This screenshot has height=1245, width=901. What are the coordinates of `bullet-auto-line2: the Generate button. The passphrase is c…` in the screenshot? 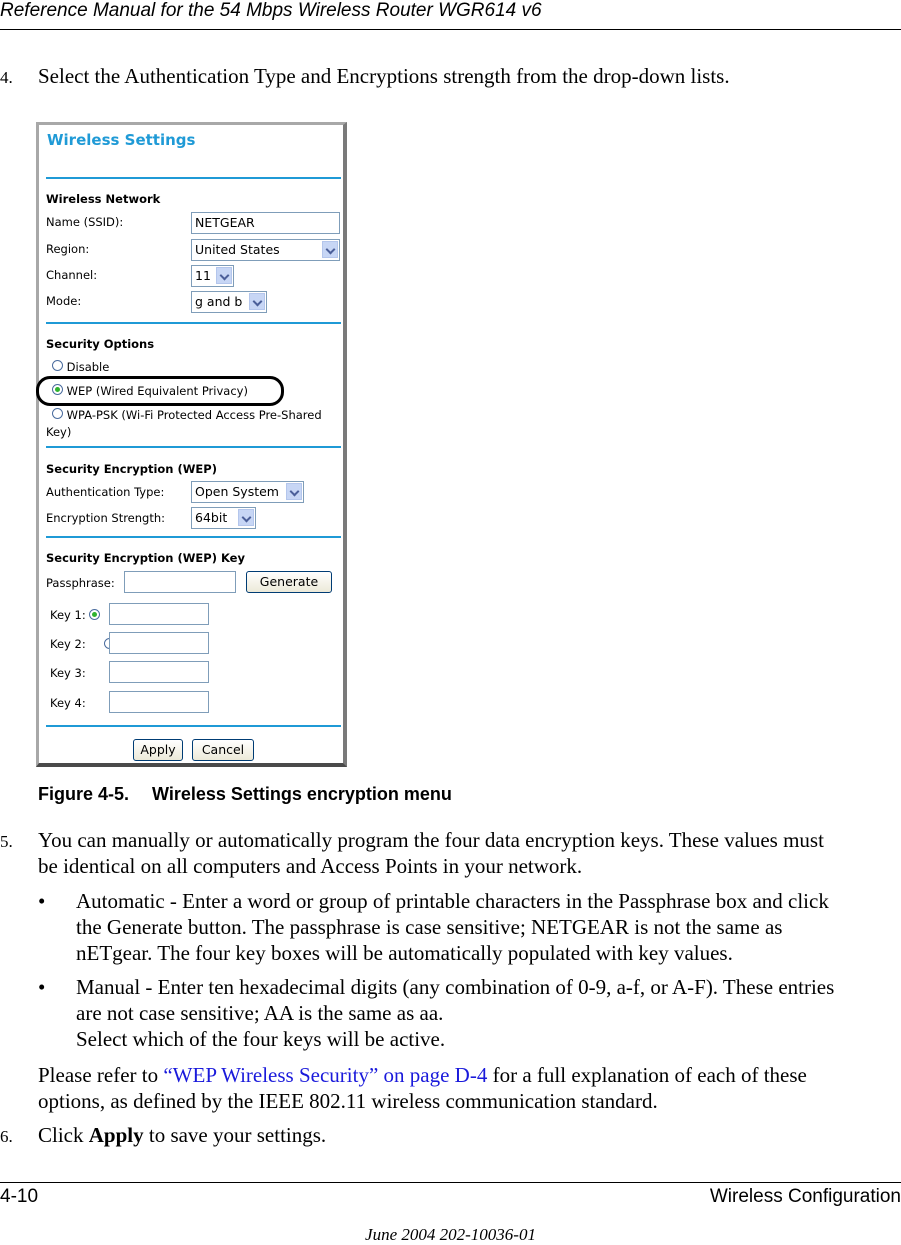 It's located at (429, 927).